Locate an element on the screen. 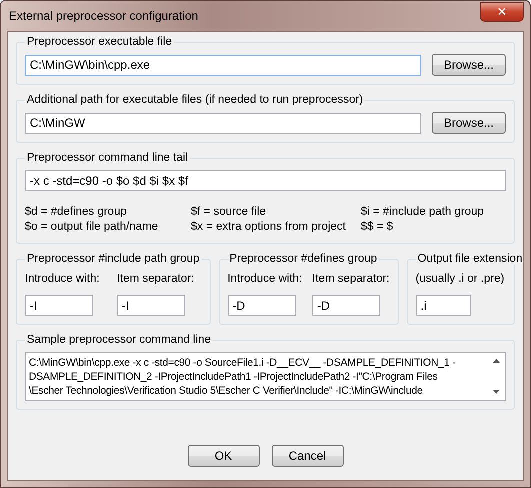 This screenshot has width=531, height=488. text-field: C:\MinGW\bin\cpp.exe is located at coordinates (223, 65).